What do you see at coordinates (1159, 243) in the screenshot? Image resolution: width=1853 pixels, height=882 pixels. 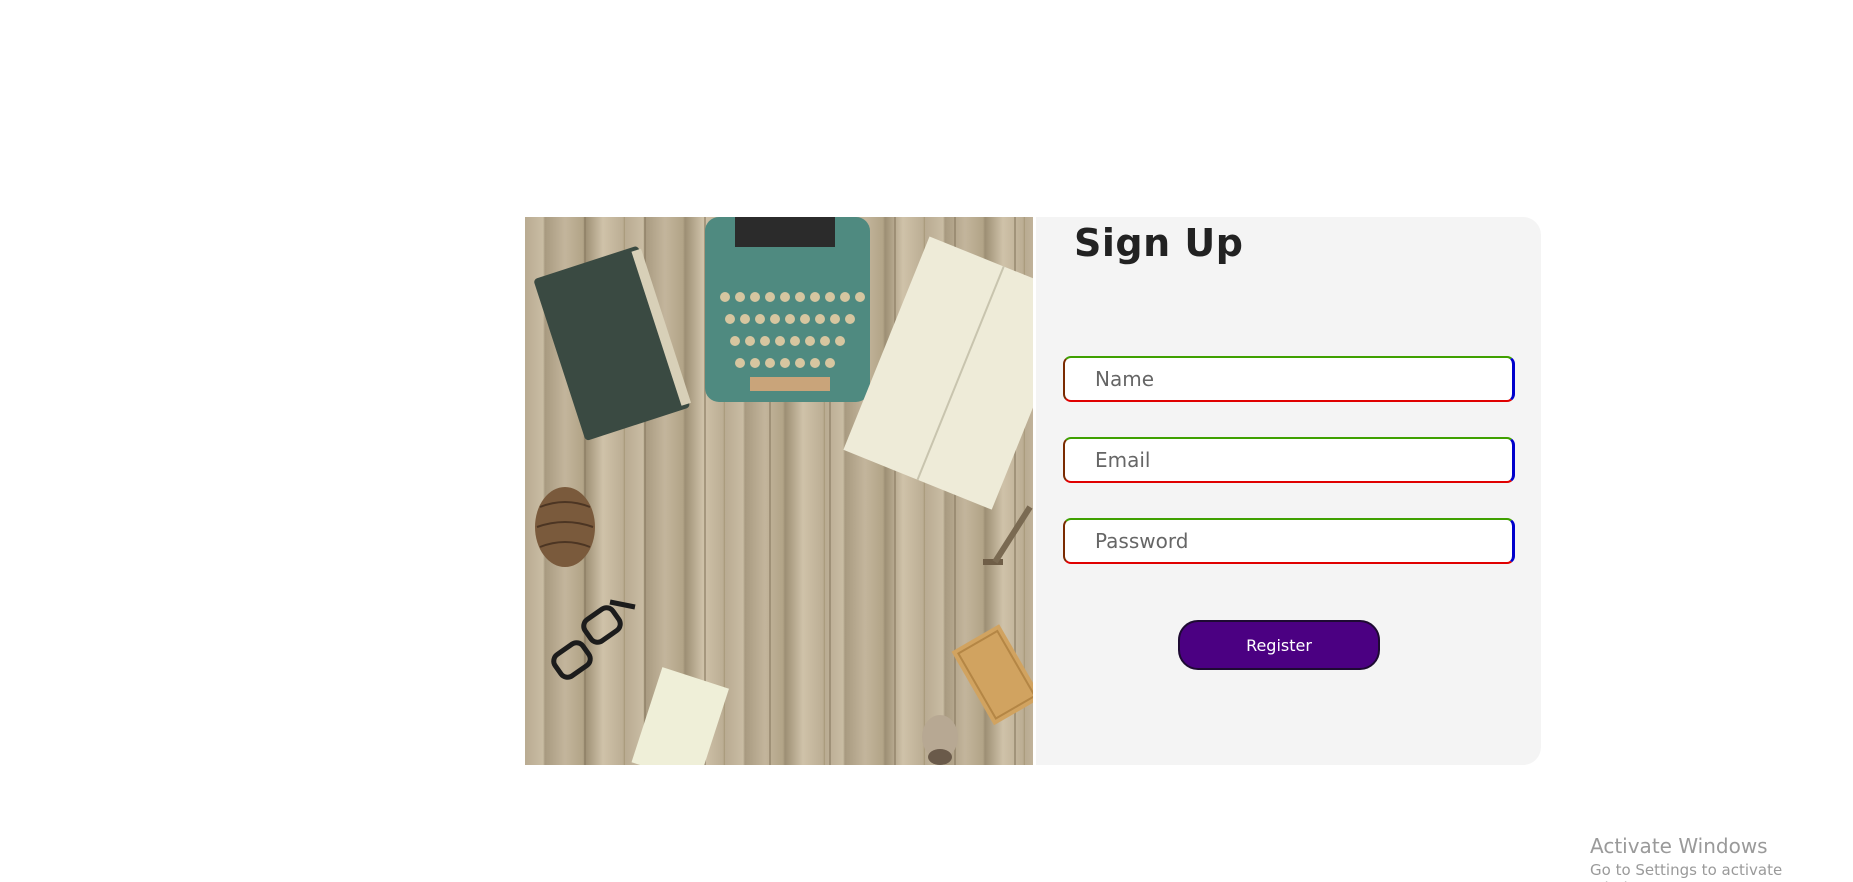 I see `page-title: Sign Up` at bounding box center [1159, 243].